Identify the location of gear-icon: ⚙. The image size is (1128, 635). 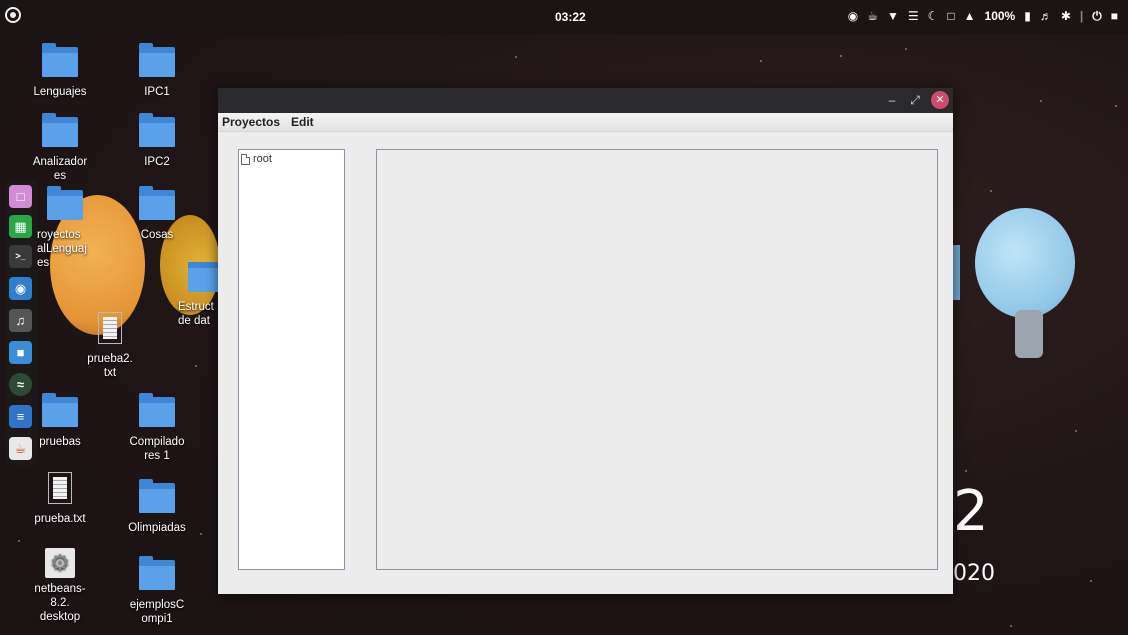
(60, 563).